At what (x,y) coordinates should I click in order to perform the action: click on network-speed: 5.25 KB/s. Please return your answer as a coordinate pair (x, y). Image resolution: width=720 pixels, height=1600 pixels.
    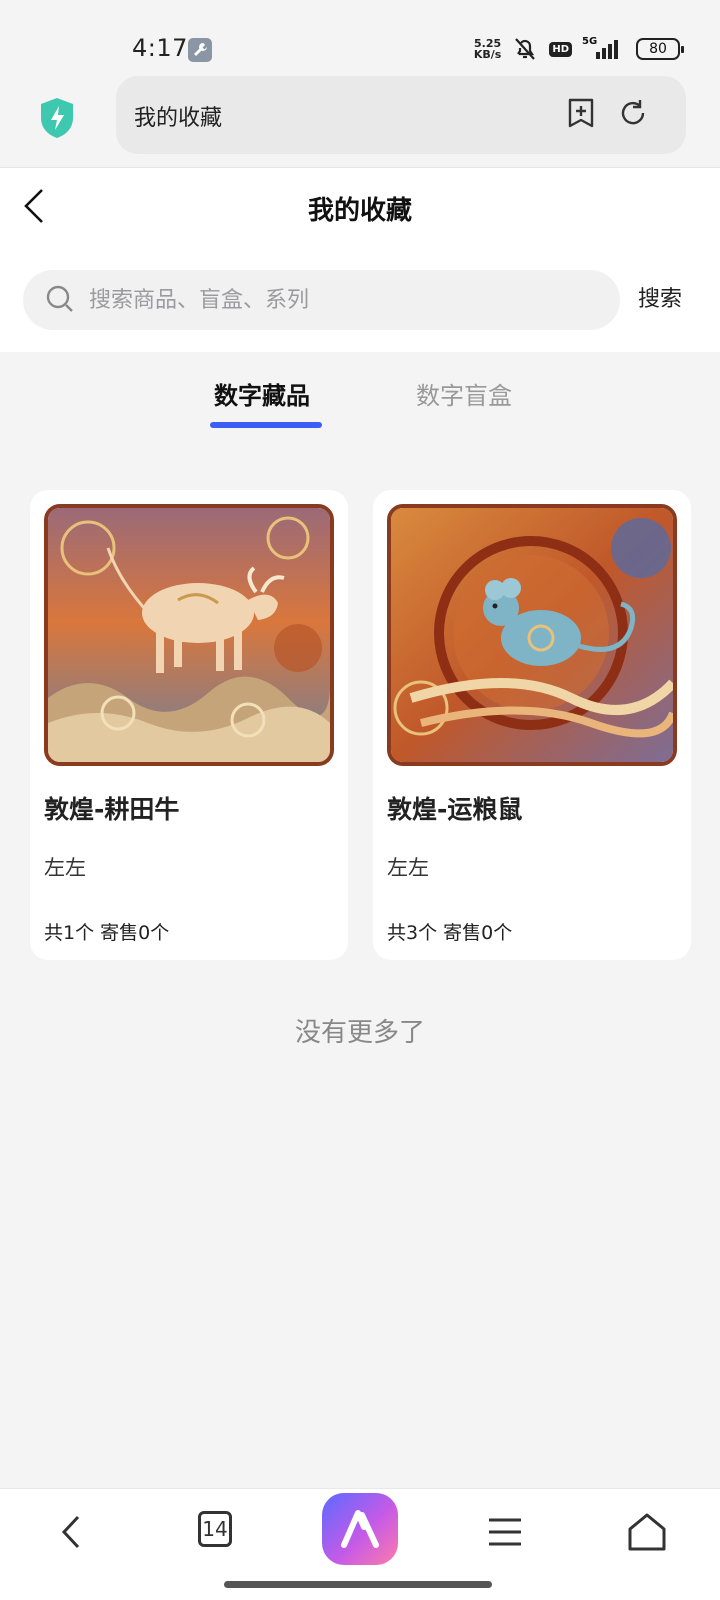
    Looking at the image, I should click on (487, 49).